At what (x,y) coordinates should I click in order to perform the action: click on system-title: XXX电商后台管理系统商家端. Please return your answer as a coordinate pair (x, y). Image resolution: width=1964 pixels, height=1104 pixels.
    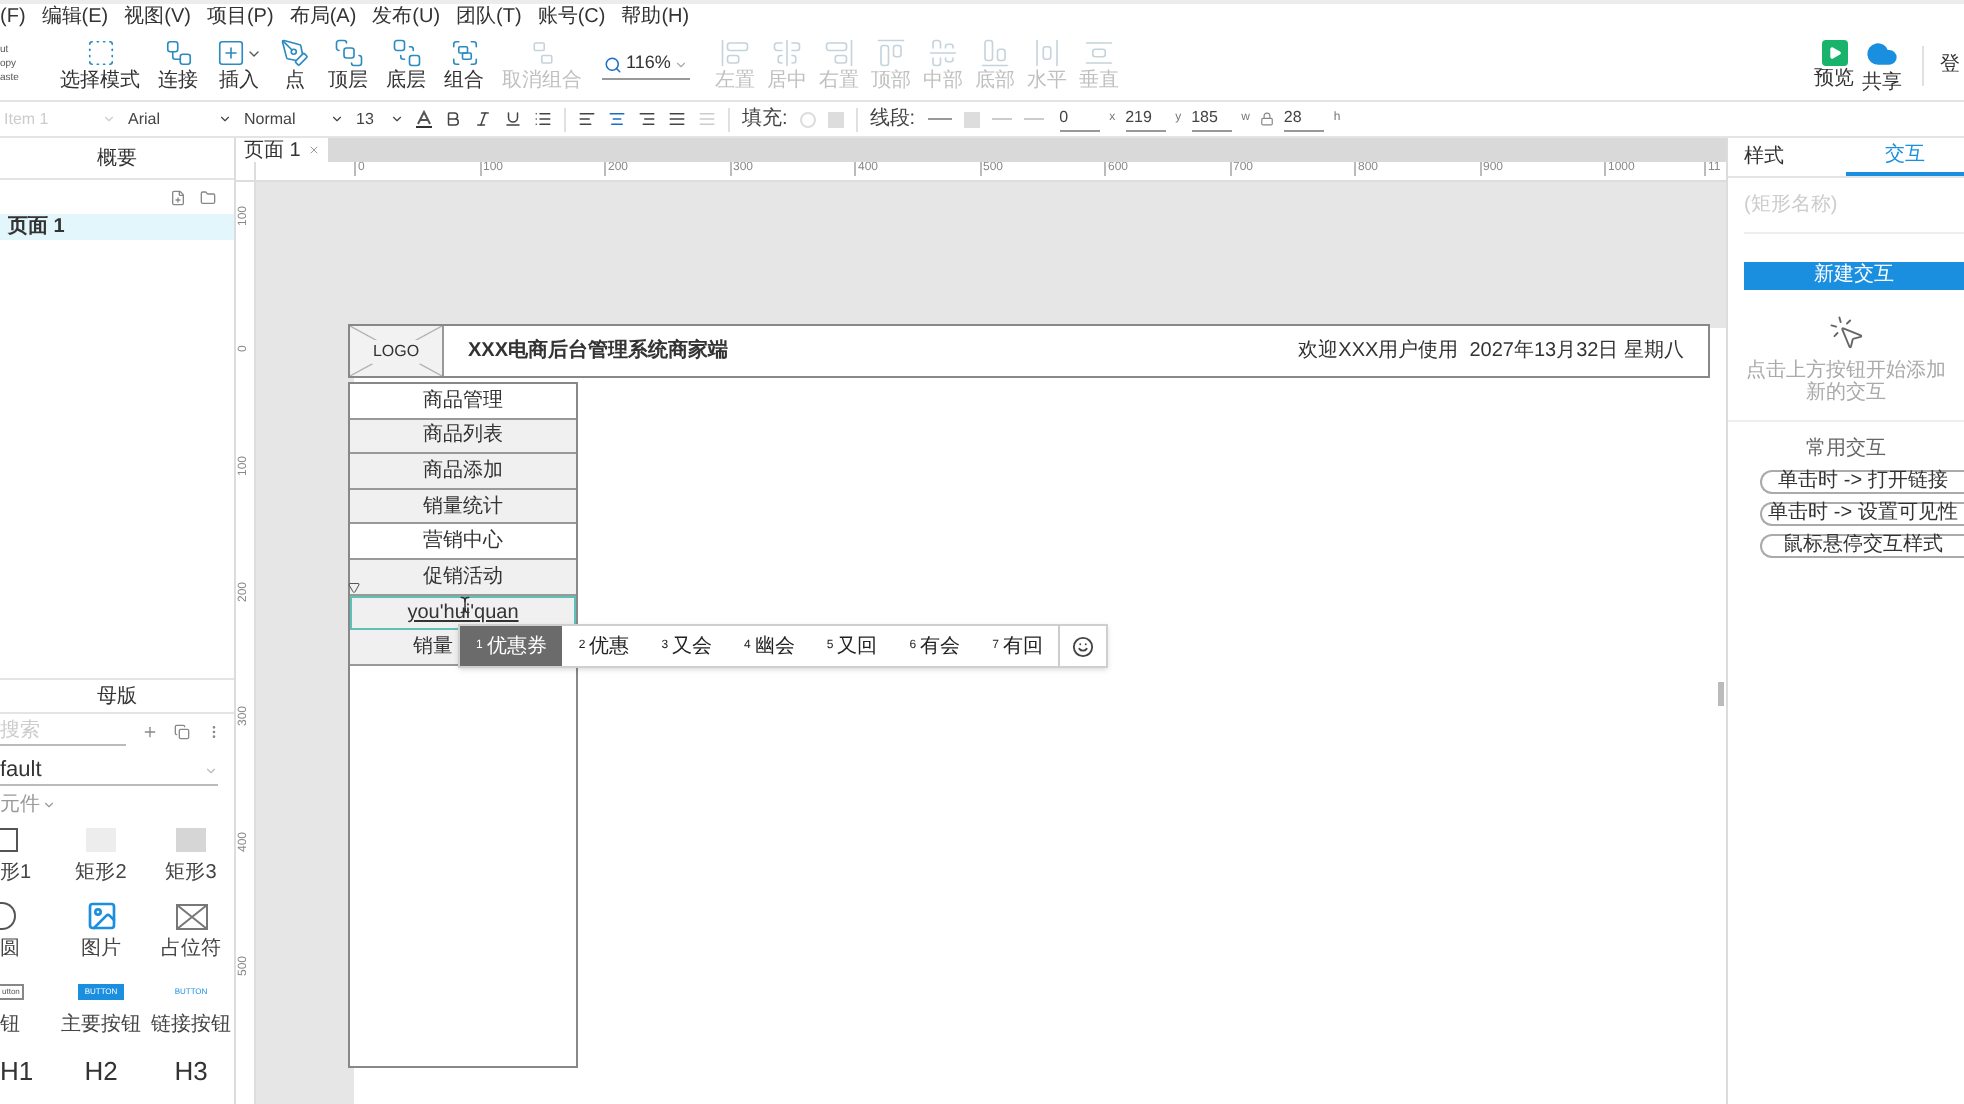
    Looking at the image, I should click on (598, 351).